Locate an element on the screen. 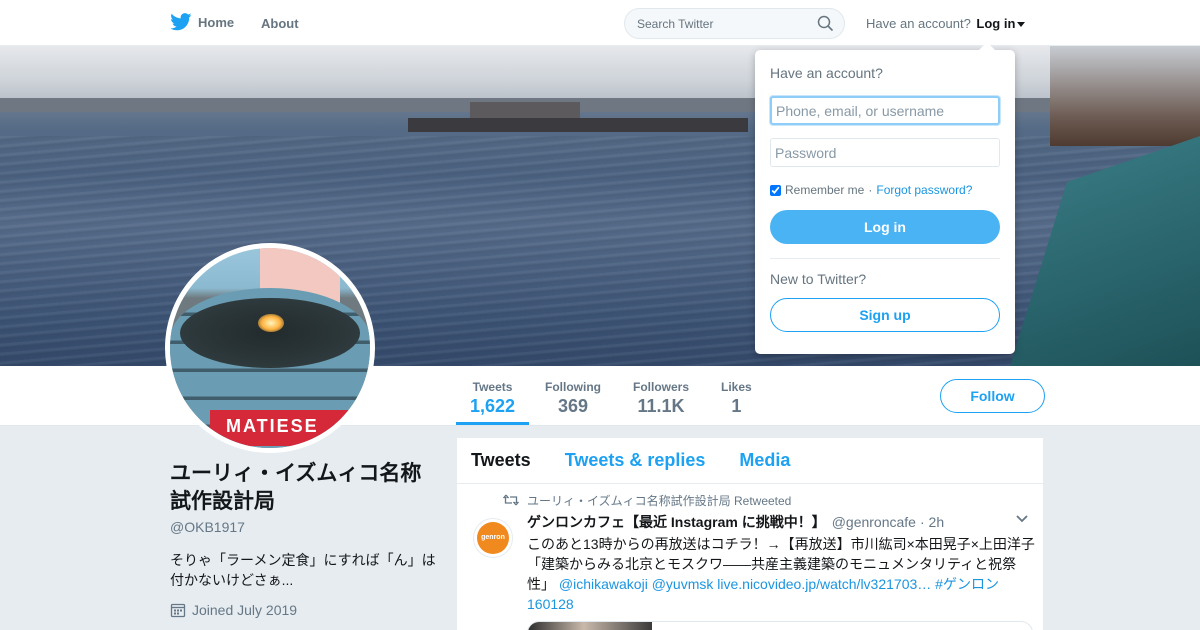 This screenshot has width=1200, height=630. remember-me-checkbox is located at coordinates (775, 190).